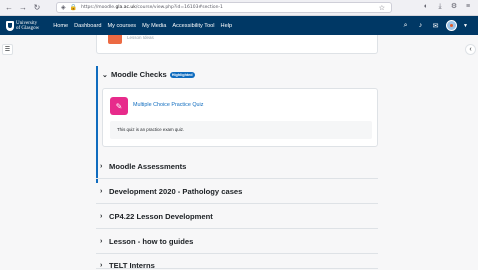 Image resolution: width=478 pixels, height=270 pixels. Describe the element at coordinates (182, 74) in the screenshot. I see `highlighted-badge: Highlighted` at that location.